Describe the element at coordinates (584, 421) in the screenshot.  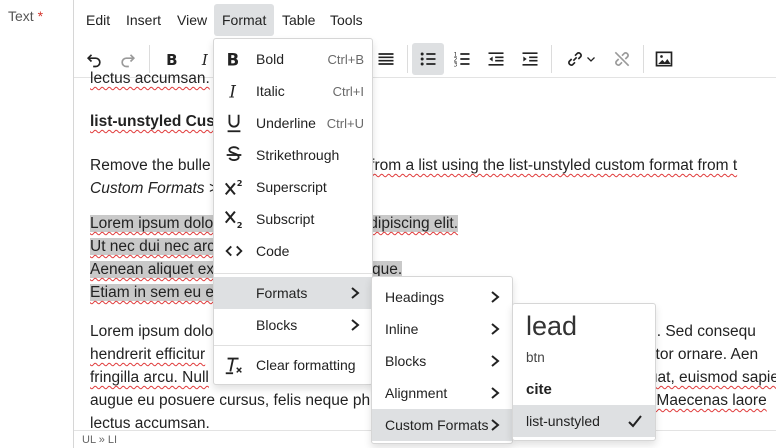
I see `custom-item-list-unstyled: list-unstyled` at that location.